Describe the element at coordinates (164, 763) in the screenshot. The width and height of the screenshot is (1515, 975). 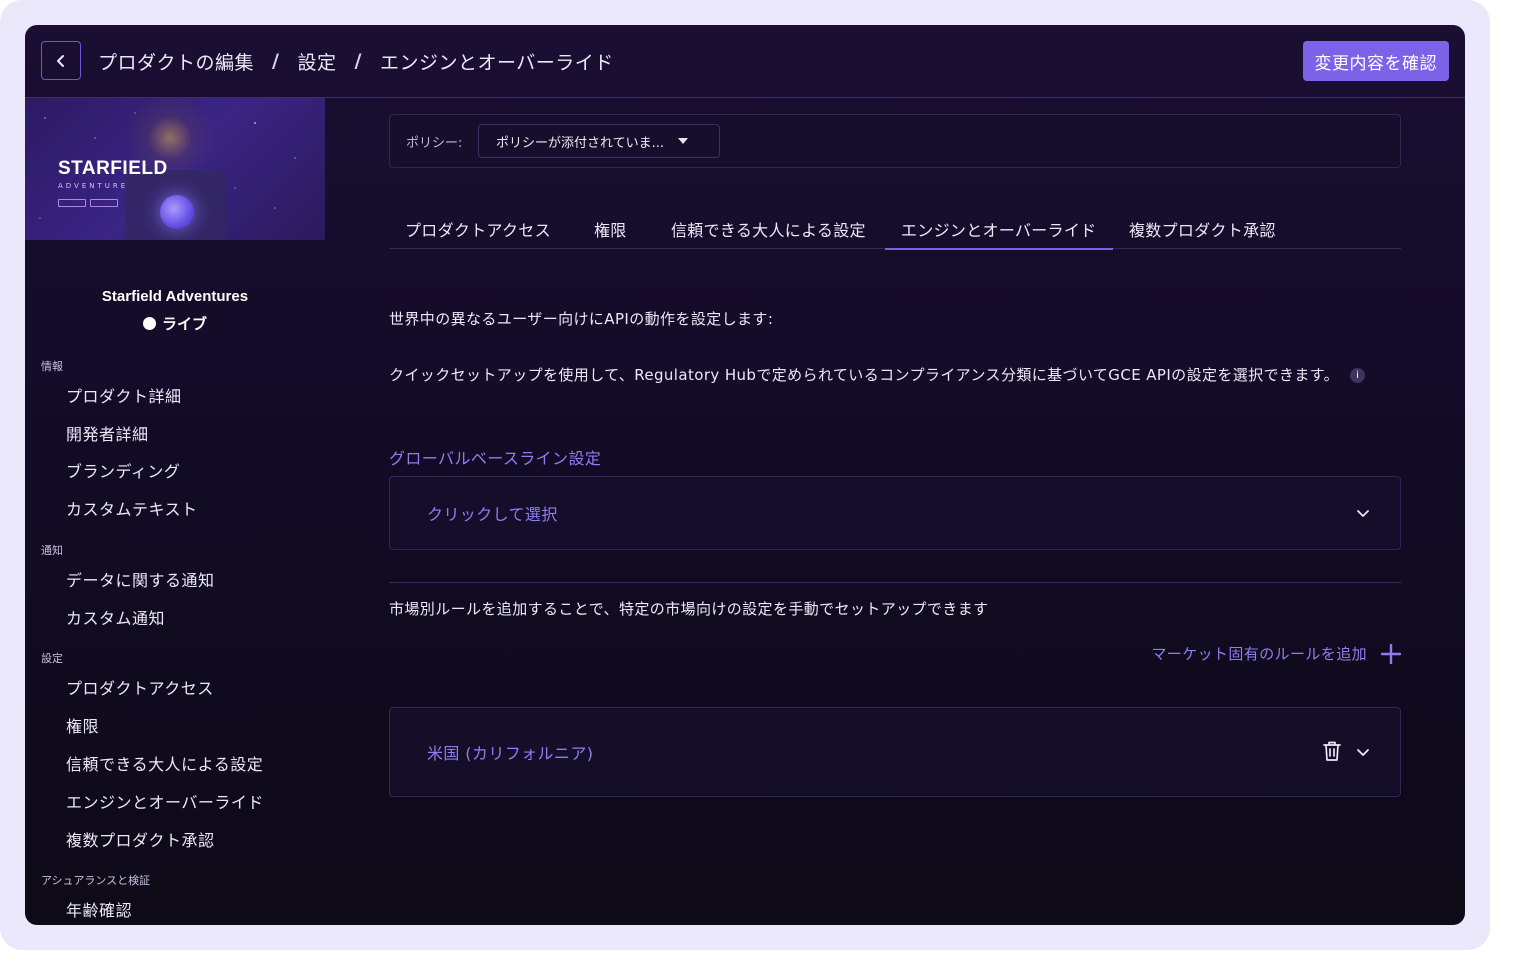
I see `sidebar-item-trusted-adult: 信頼できる大人による設定` at that location.